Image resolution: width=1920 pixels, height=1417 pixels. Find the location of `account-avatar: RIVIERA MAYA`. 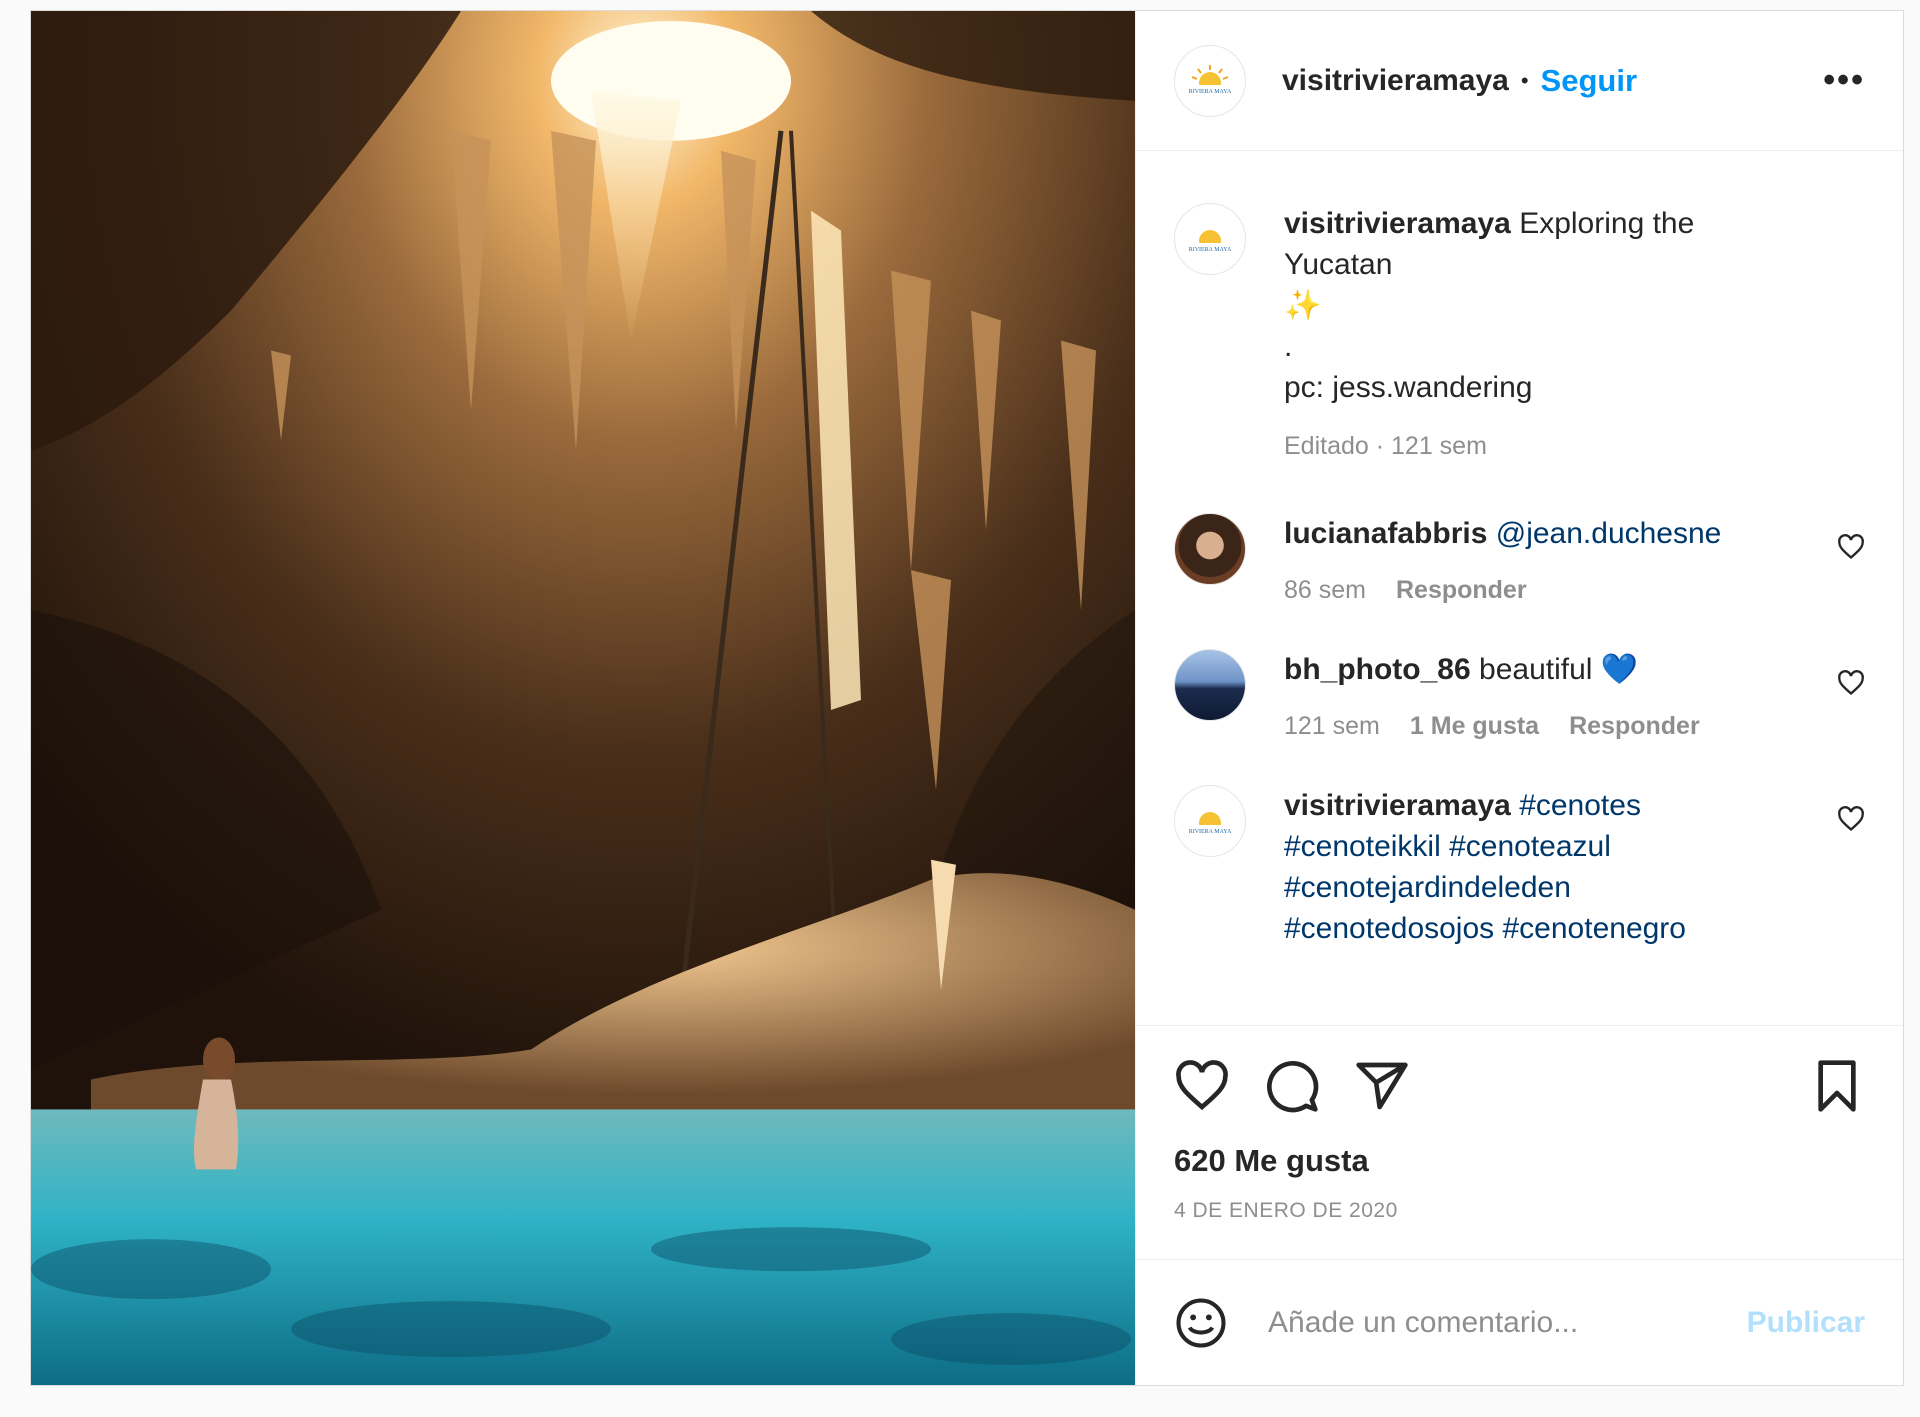

account-avatar: RIVIERA MAYA is located at coordinates (1210, 80).